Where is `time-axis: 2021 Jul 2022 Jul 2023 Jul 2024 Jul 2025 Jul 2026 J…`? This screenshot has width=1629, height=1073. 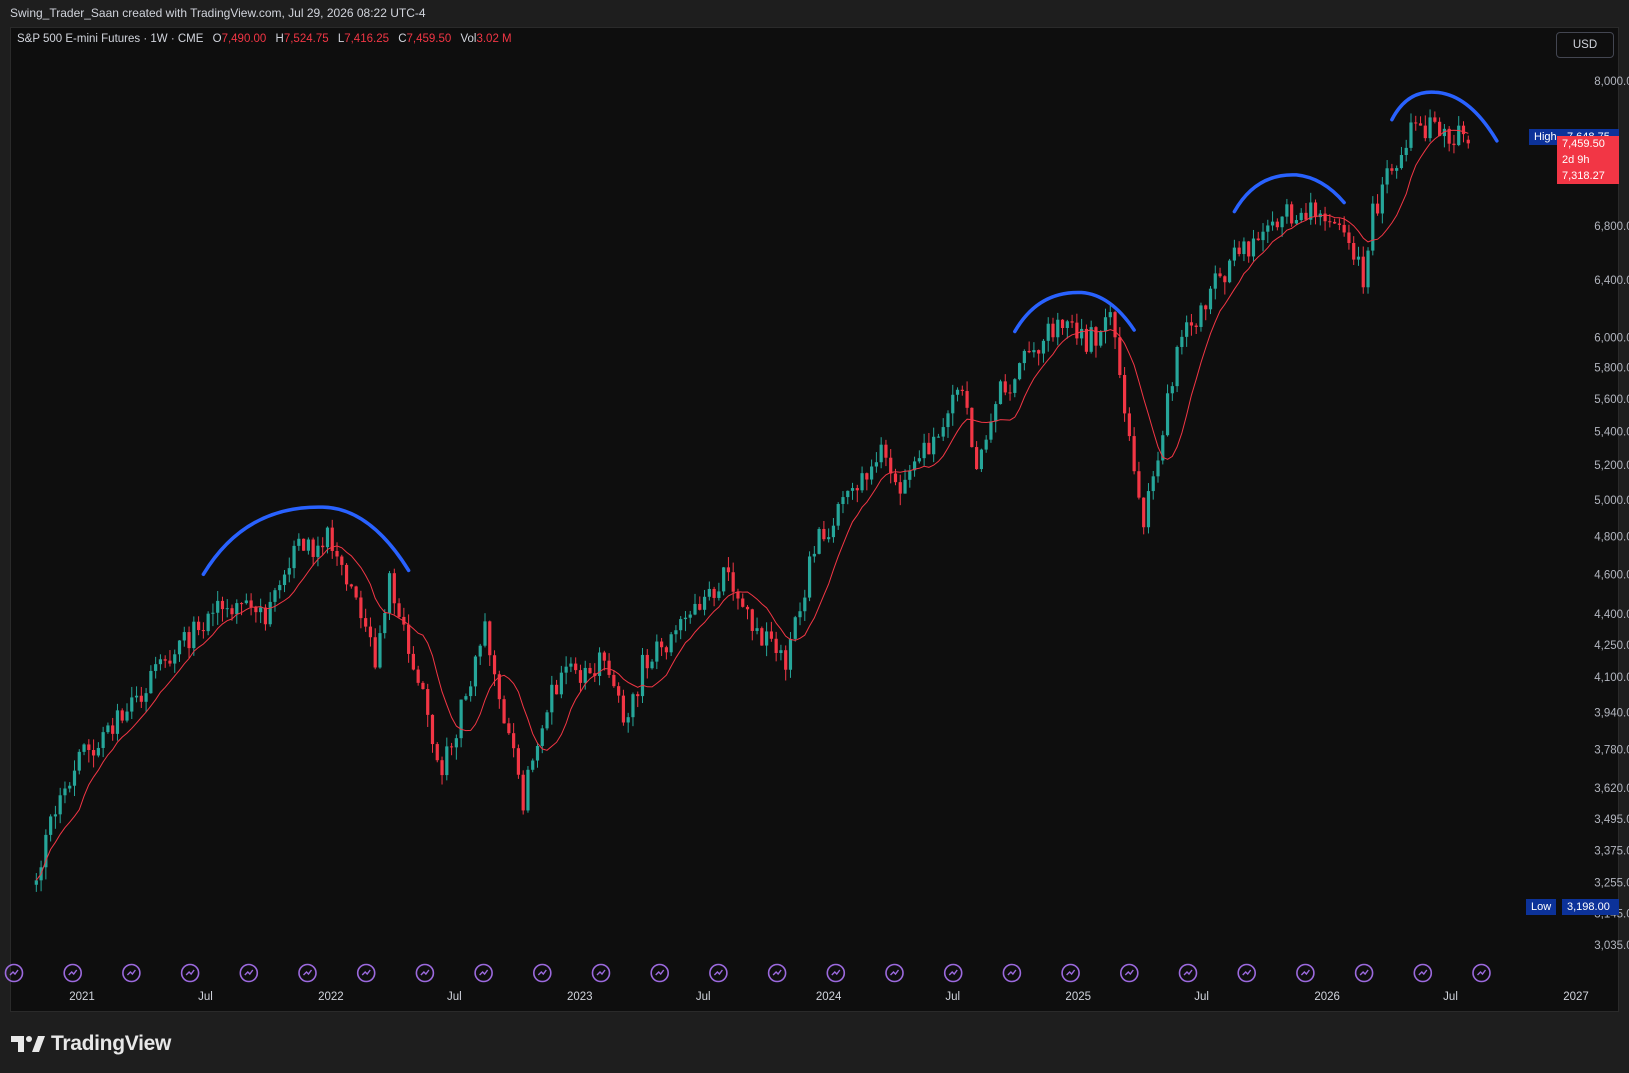
time-axis: 2021 Jul 2022 Jul 2023 Jul 2024 Jul 2025 Jul 2026 J… is located at coordinates (829, 997).